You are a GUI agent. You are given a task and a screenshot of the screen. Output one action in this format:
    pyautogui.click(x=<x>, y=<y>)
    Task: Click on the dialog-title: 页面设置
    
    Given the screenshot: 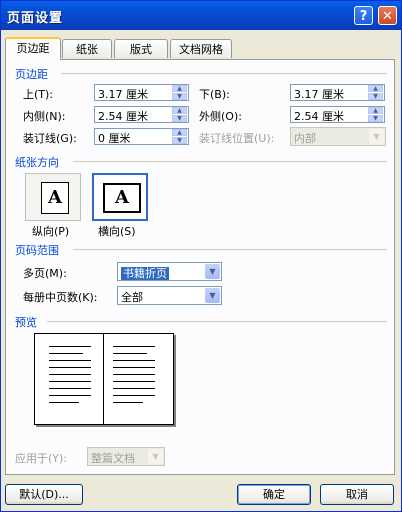 What is the action you would take?
    pyautogui.click(x=35, y=18)
    